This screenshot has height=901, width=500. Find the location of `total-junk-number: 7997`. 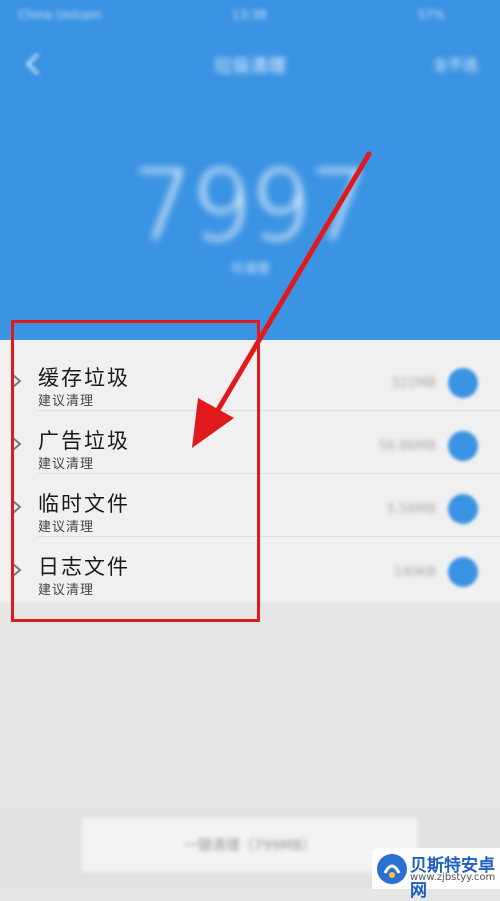

total-junk-number: 7997 is located at coordinates (250, 206).